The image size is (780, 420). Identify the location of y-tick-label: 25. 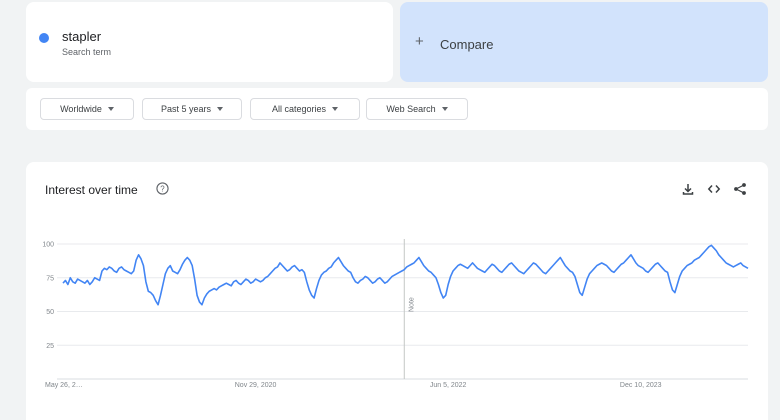
(50, 346).